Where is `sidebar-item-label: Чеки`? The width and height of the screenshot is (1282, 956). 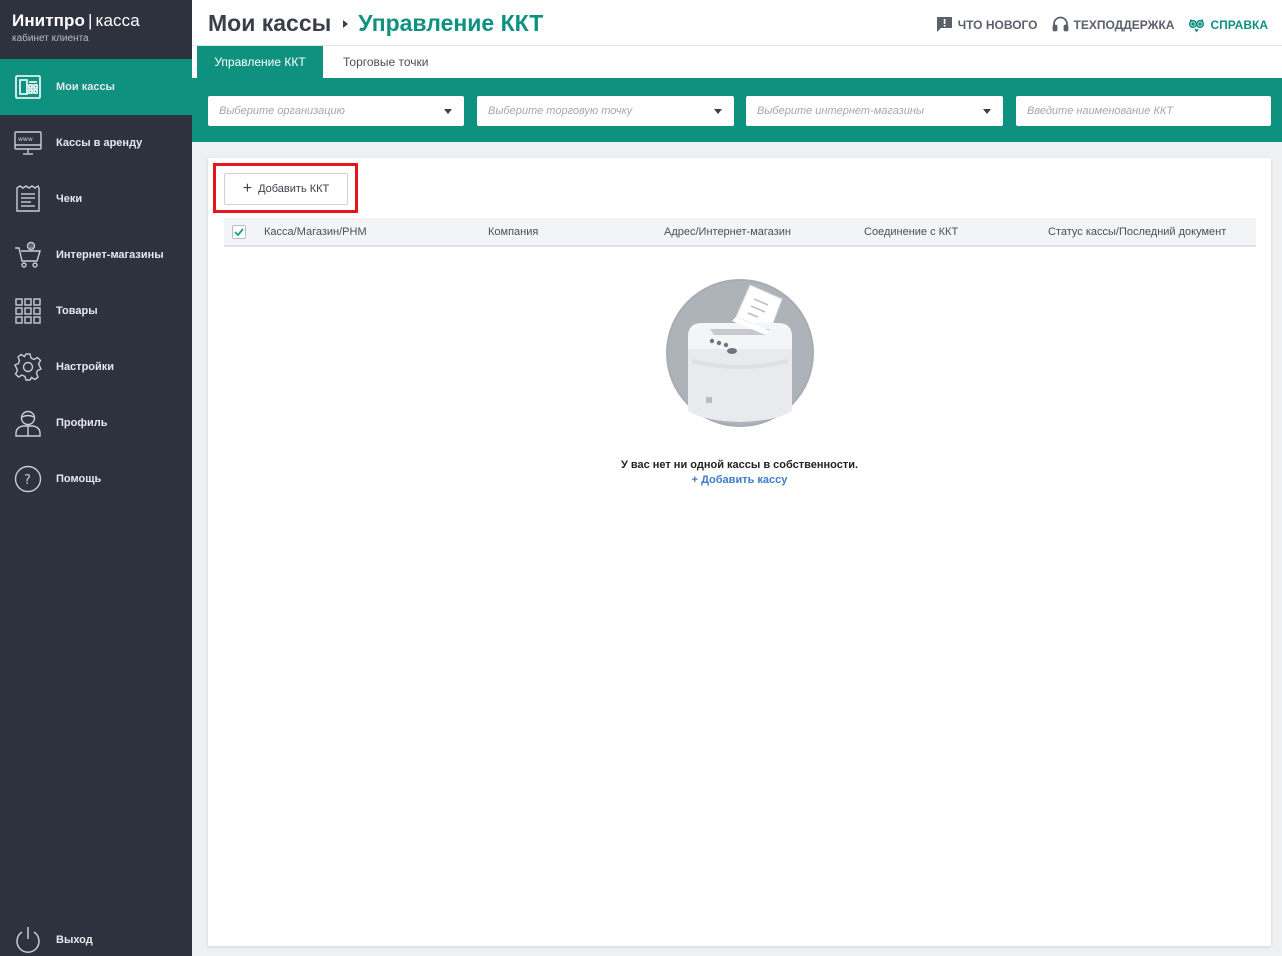
sidebar-item-label: Чеки is located at coordinates (69, 199).